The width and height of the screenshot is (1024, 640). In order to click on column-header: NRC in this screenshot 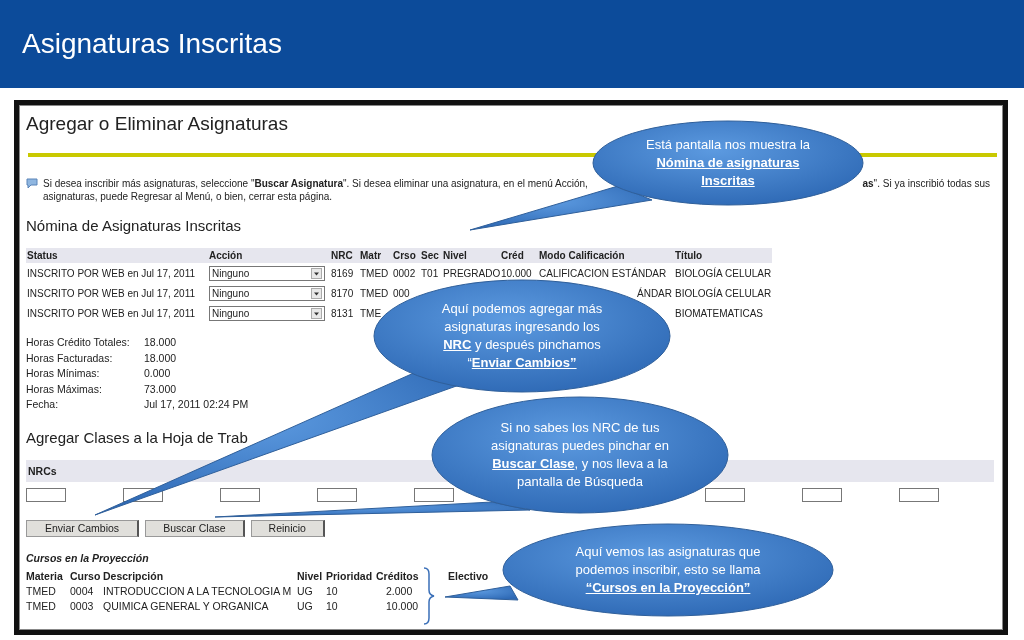, I will do `click(344, 255)`.